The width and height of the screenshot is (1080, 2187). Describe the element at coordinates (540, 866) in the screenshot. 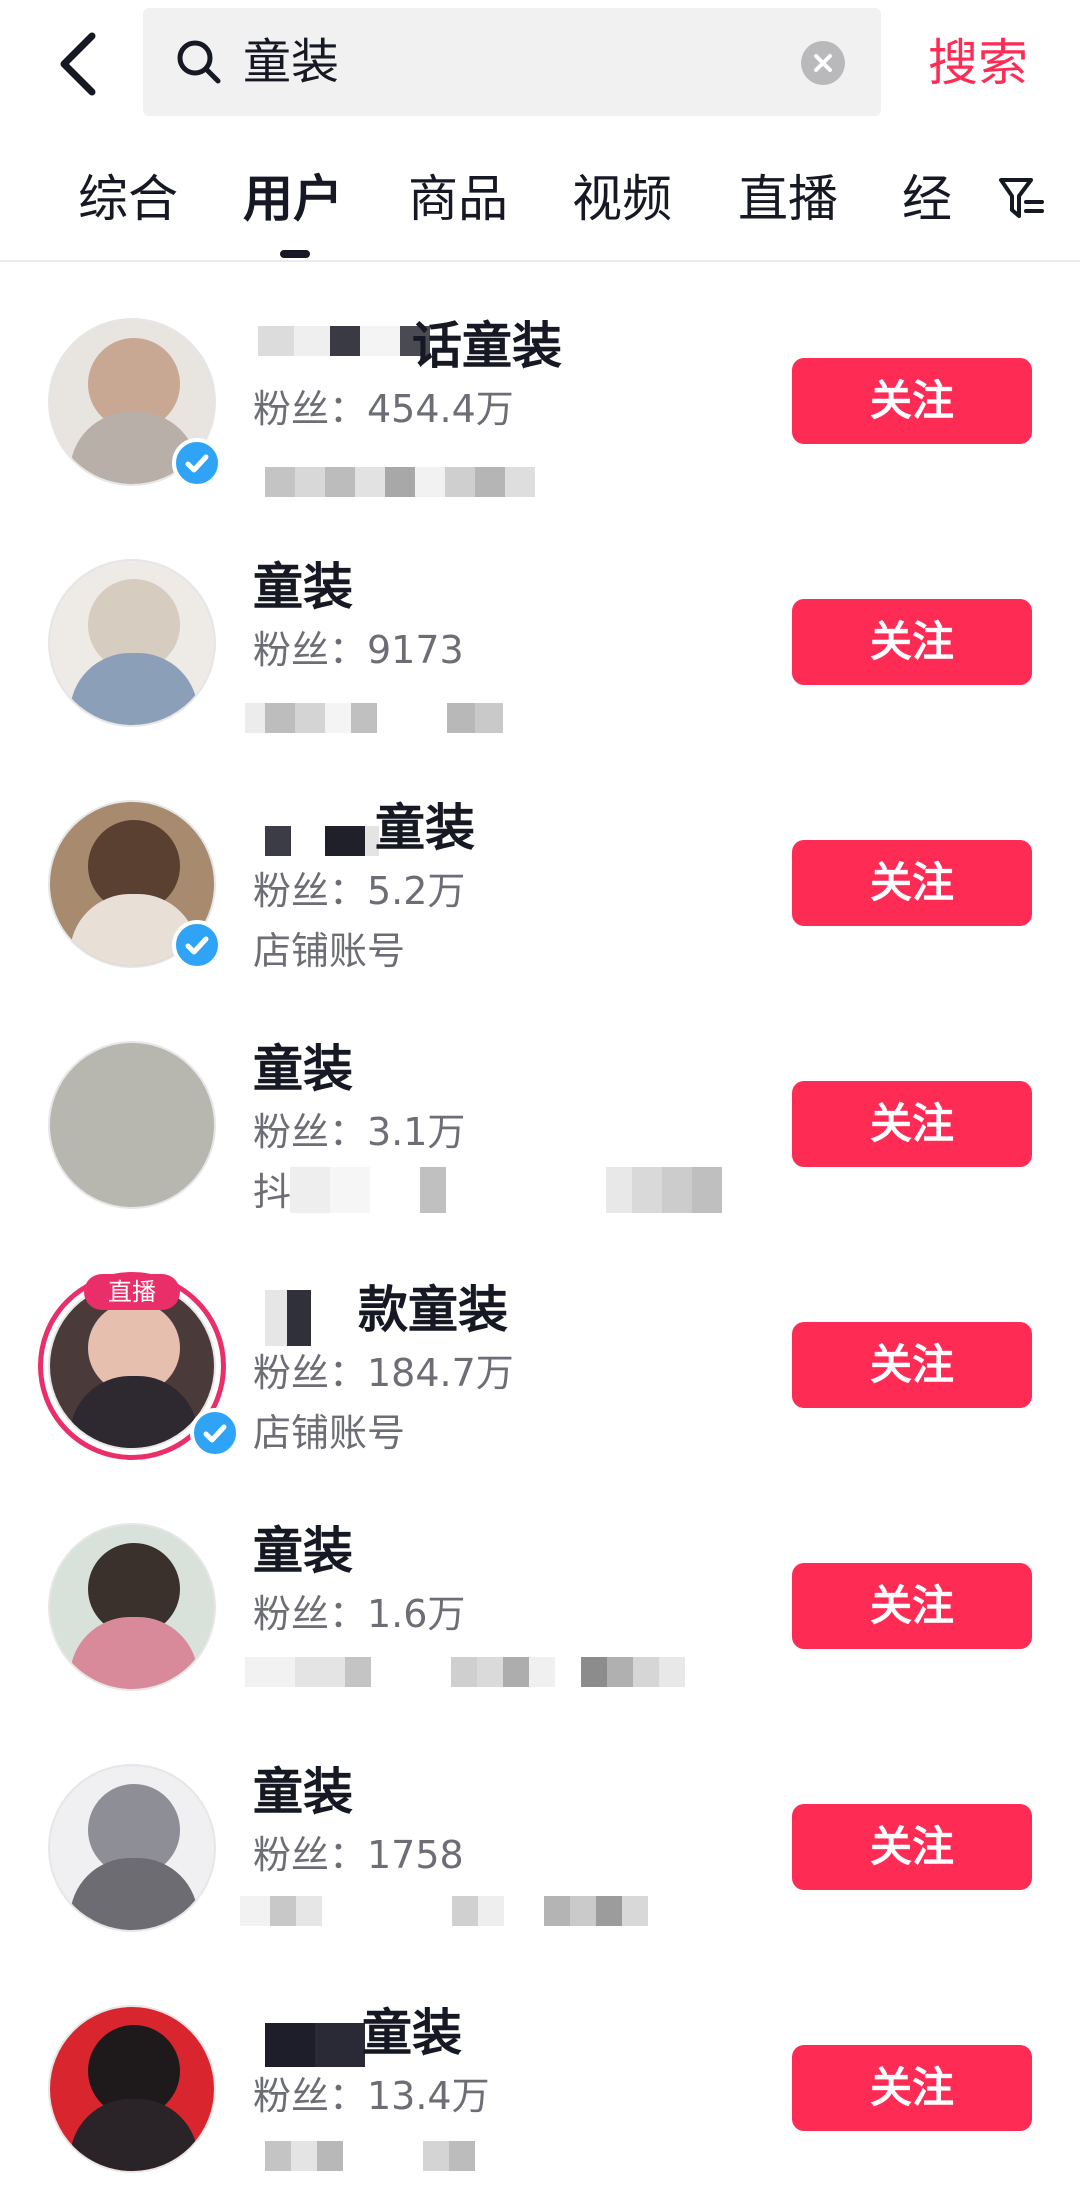

I see `user-row: 童装 粉丝：5.2万 店铺账号 关注` at that location.